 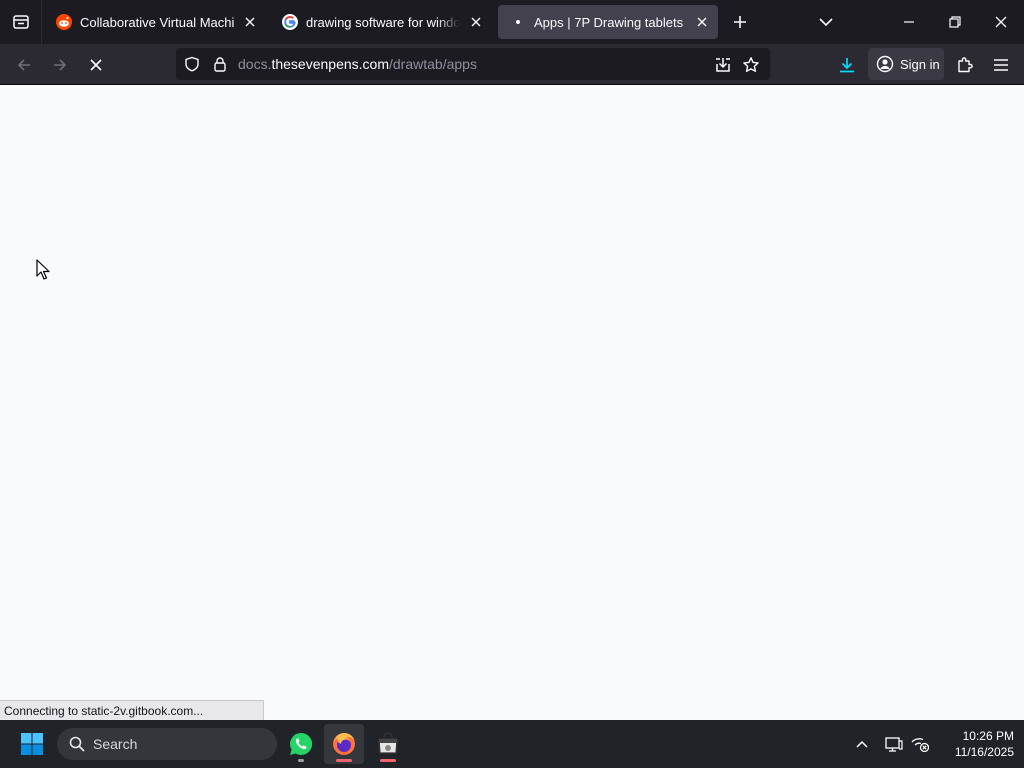 I want to click on display-icon, so click(x=894, y=744).